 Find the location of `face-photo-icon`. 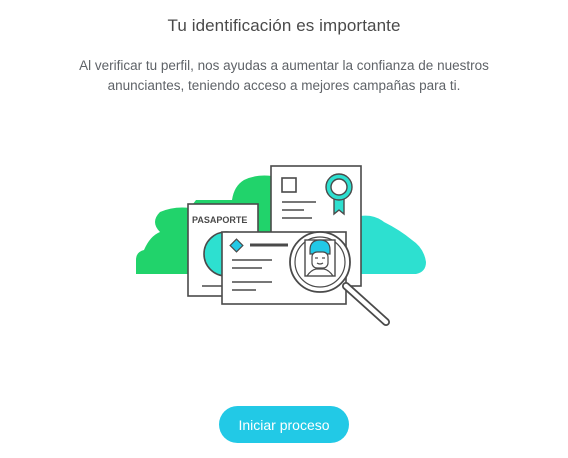

face-photo-icon is located at coordinates (320, 258).